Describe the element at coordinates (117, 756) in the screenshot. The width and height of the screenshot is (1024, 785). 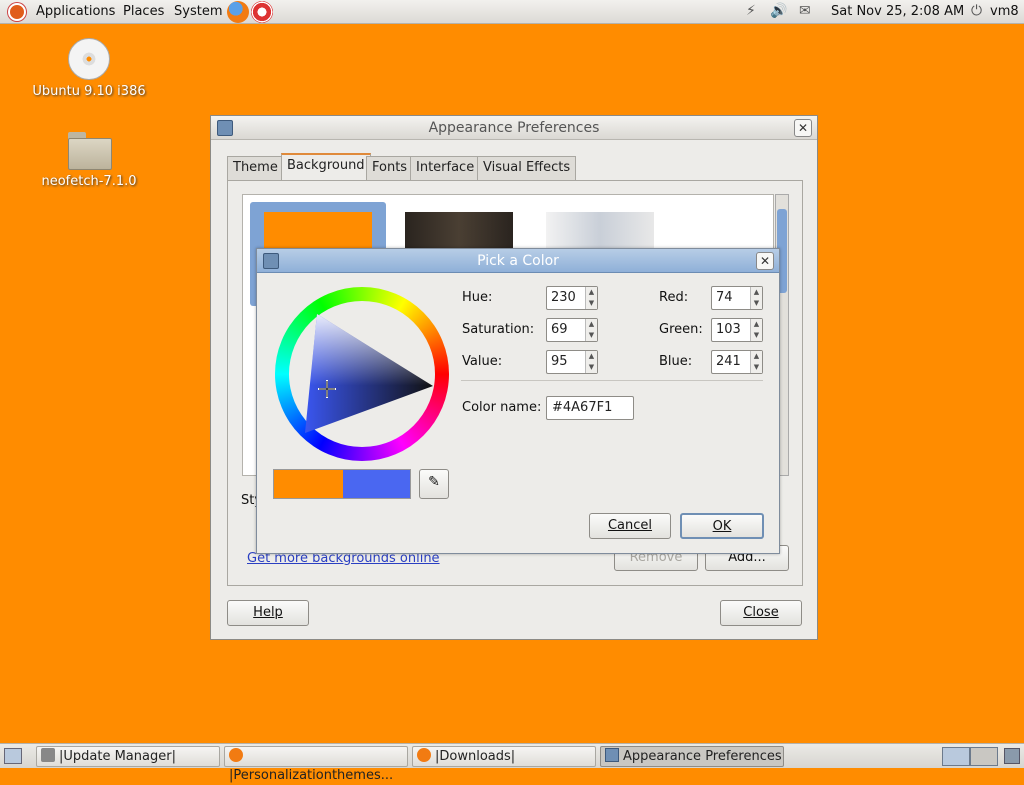
I see `task-label: |Update Manager|` at that location.